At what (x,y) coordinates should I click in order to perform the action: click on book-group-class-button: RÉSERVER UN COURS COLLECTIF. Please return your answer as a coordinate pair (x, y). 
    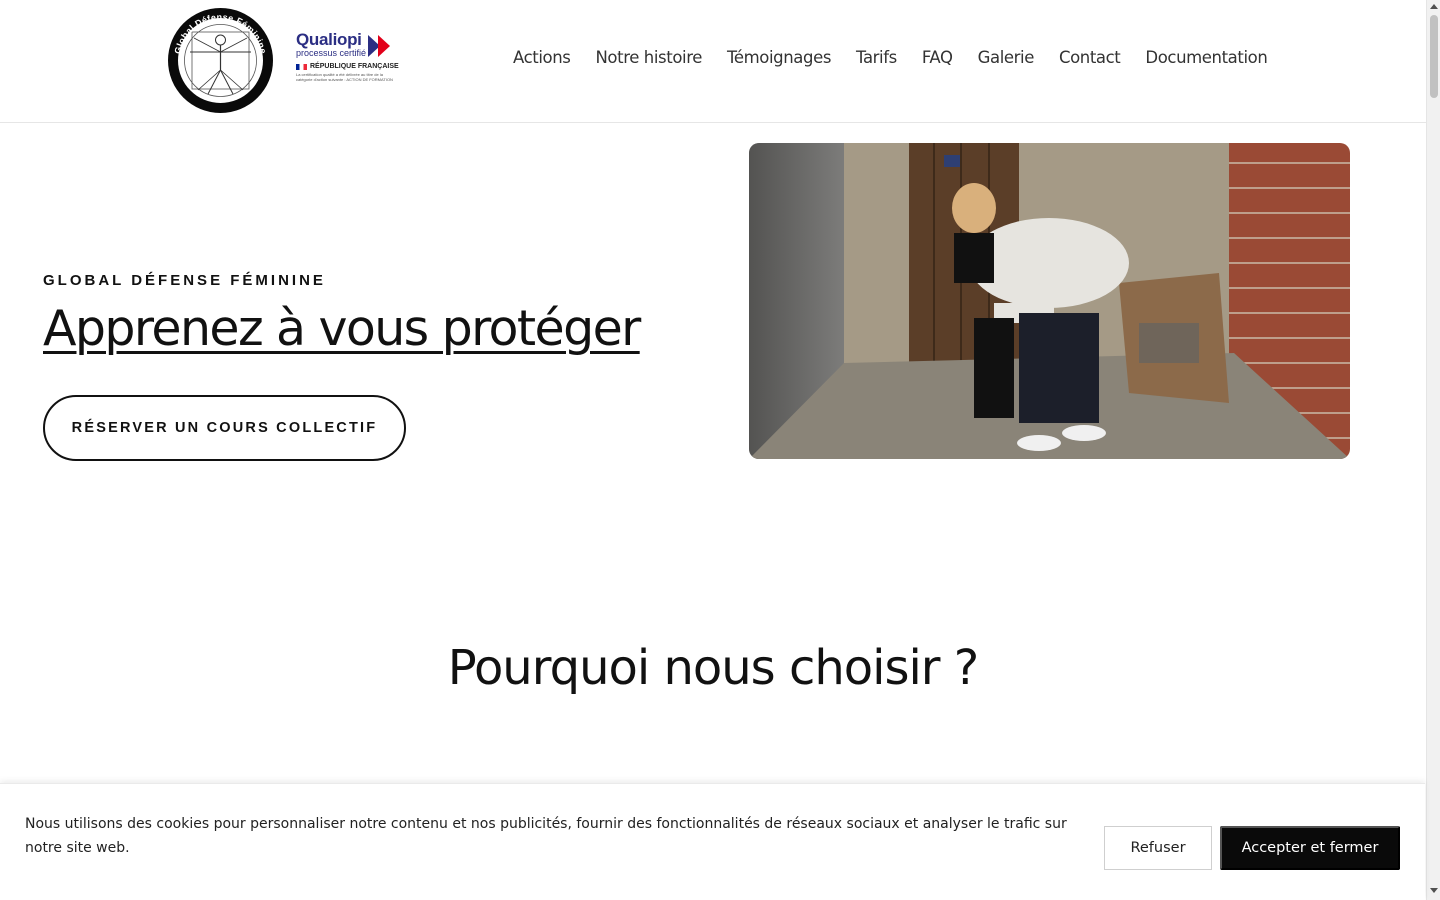
    Looking at the image, I should click on (224, 428).